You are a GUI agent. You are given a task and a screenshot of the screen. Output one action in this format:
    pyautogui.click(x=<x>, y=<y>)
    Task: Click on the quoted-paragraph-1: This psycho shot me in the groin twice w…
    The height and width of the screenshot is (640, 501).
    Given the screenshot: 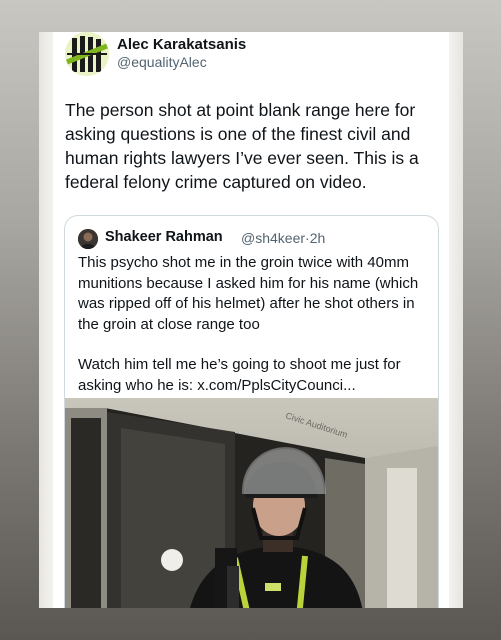 What is the action you would take?
    pyautogui.click(x=248, y=293)
    